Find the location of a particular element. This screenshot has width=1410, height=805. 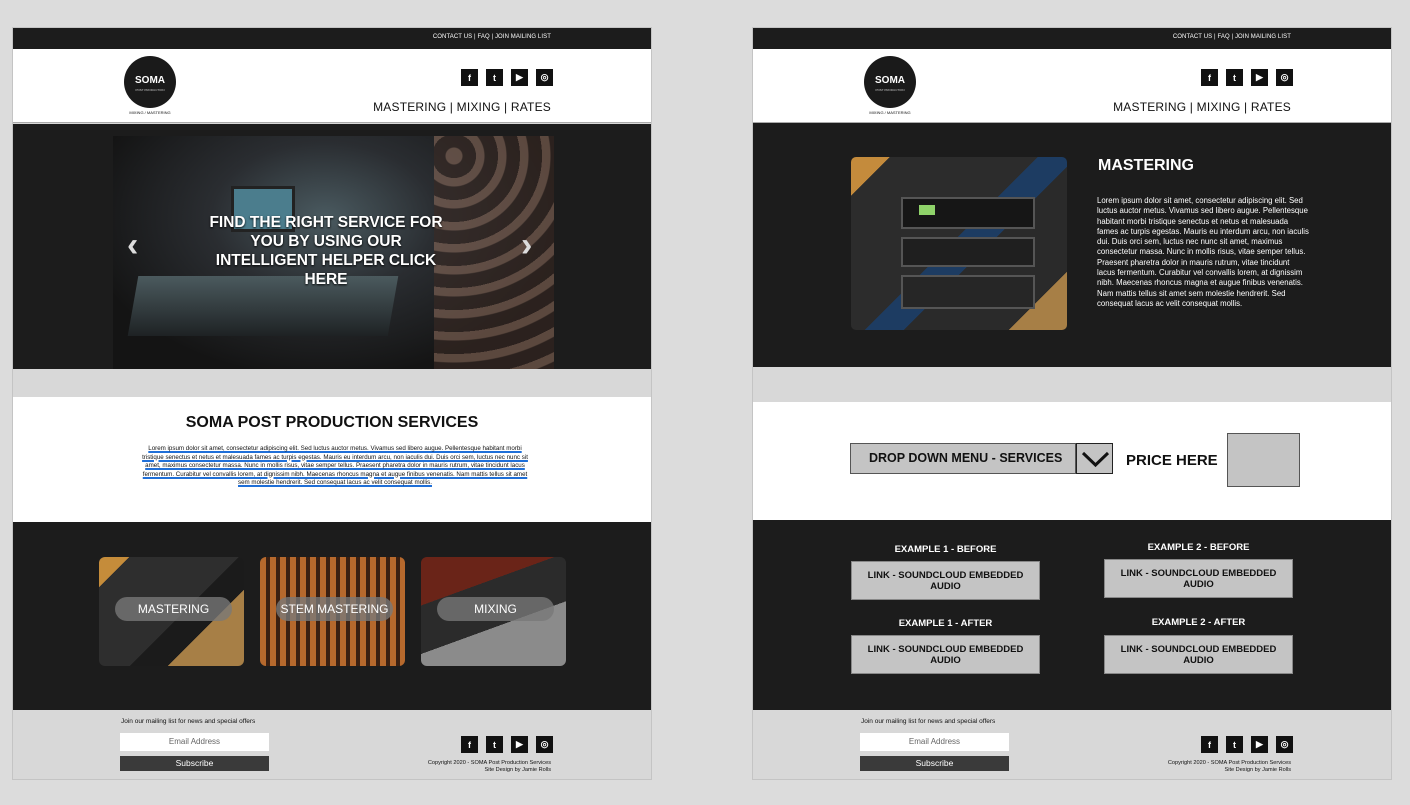

chevron-down-icon is located at coordinates (1095, 459).